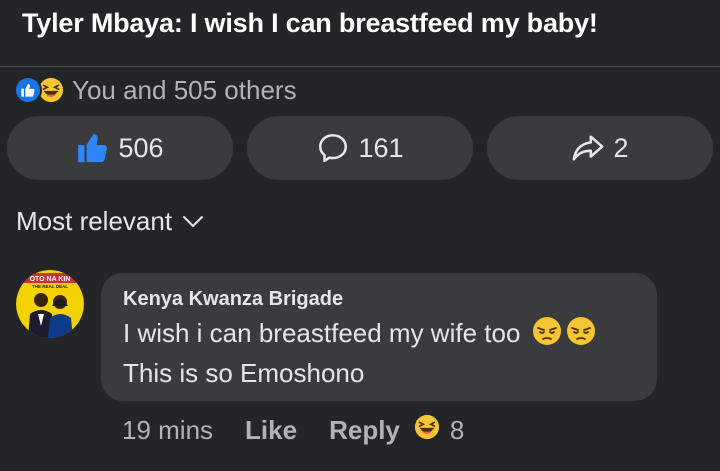 The image size is (720, 471). I want to click on like-button: 506, so click(120, 148).